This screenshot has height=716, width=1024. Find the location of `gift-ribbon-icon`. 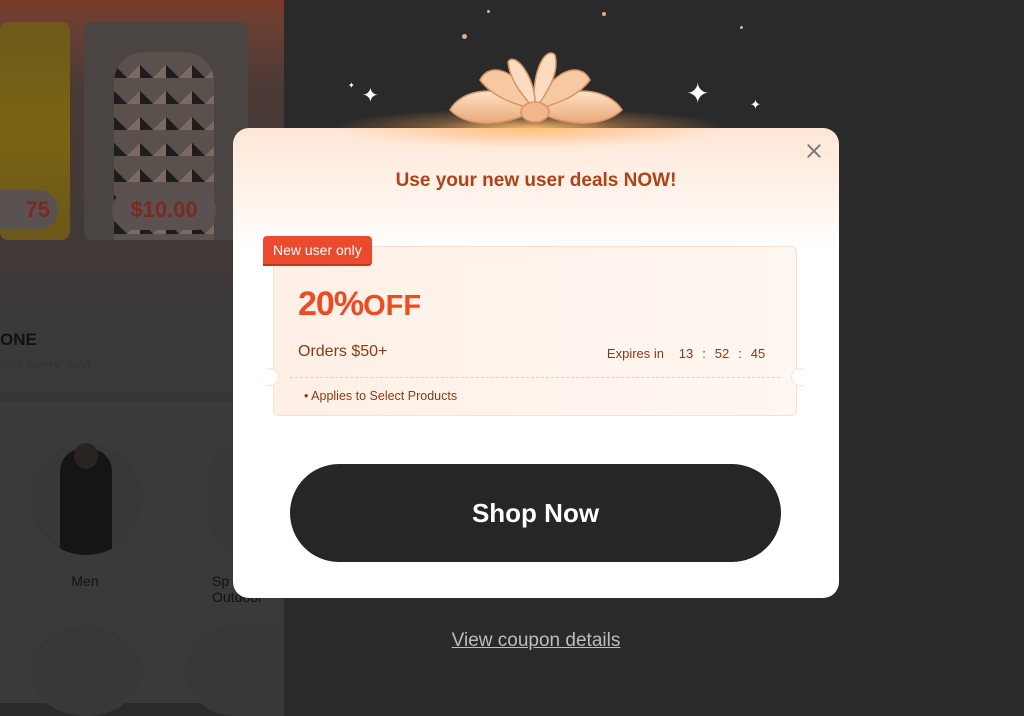

gift-ribbon-icon is located at coordinates (536, 88).